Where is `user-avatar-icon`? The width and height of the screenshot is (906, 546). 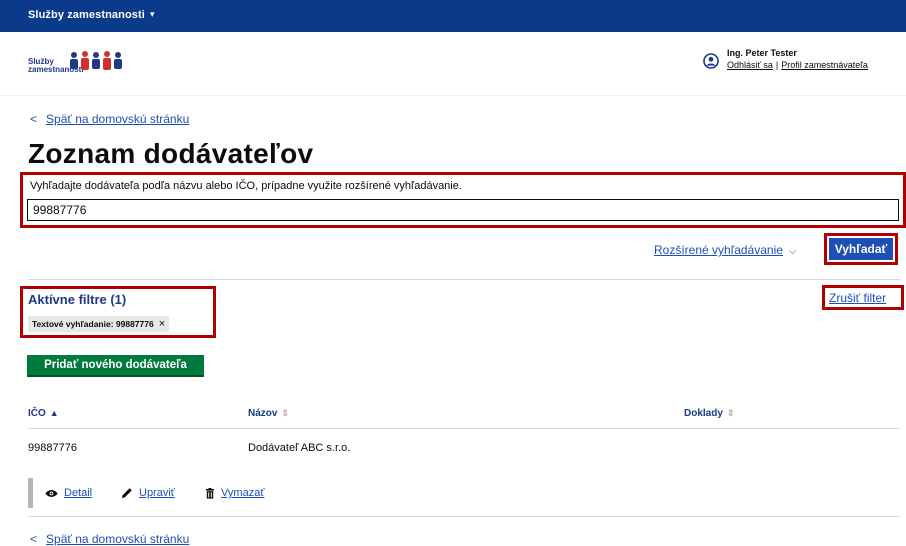 user-avatar-icon is located at coordinates (711, 61).